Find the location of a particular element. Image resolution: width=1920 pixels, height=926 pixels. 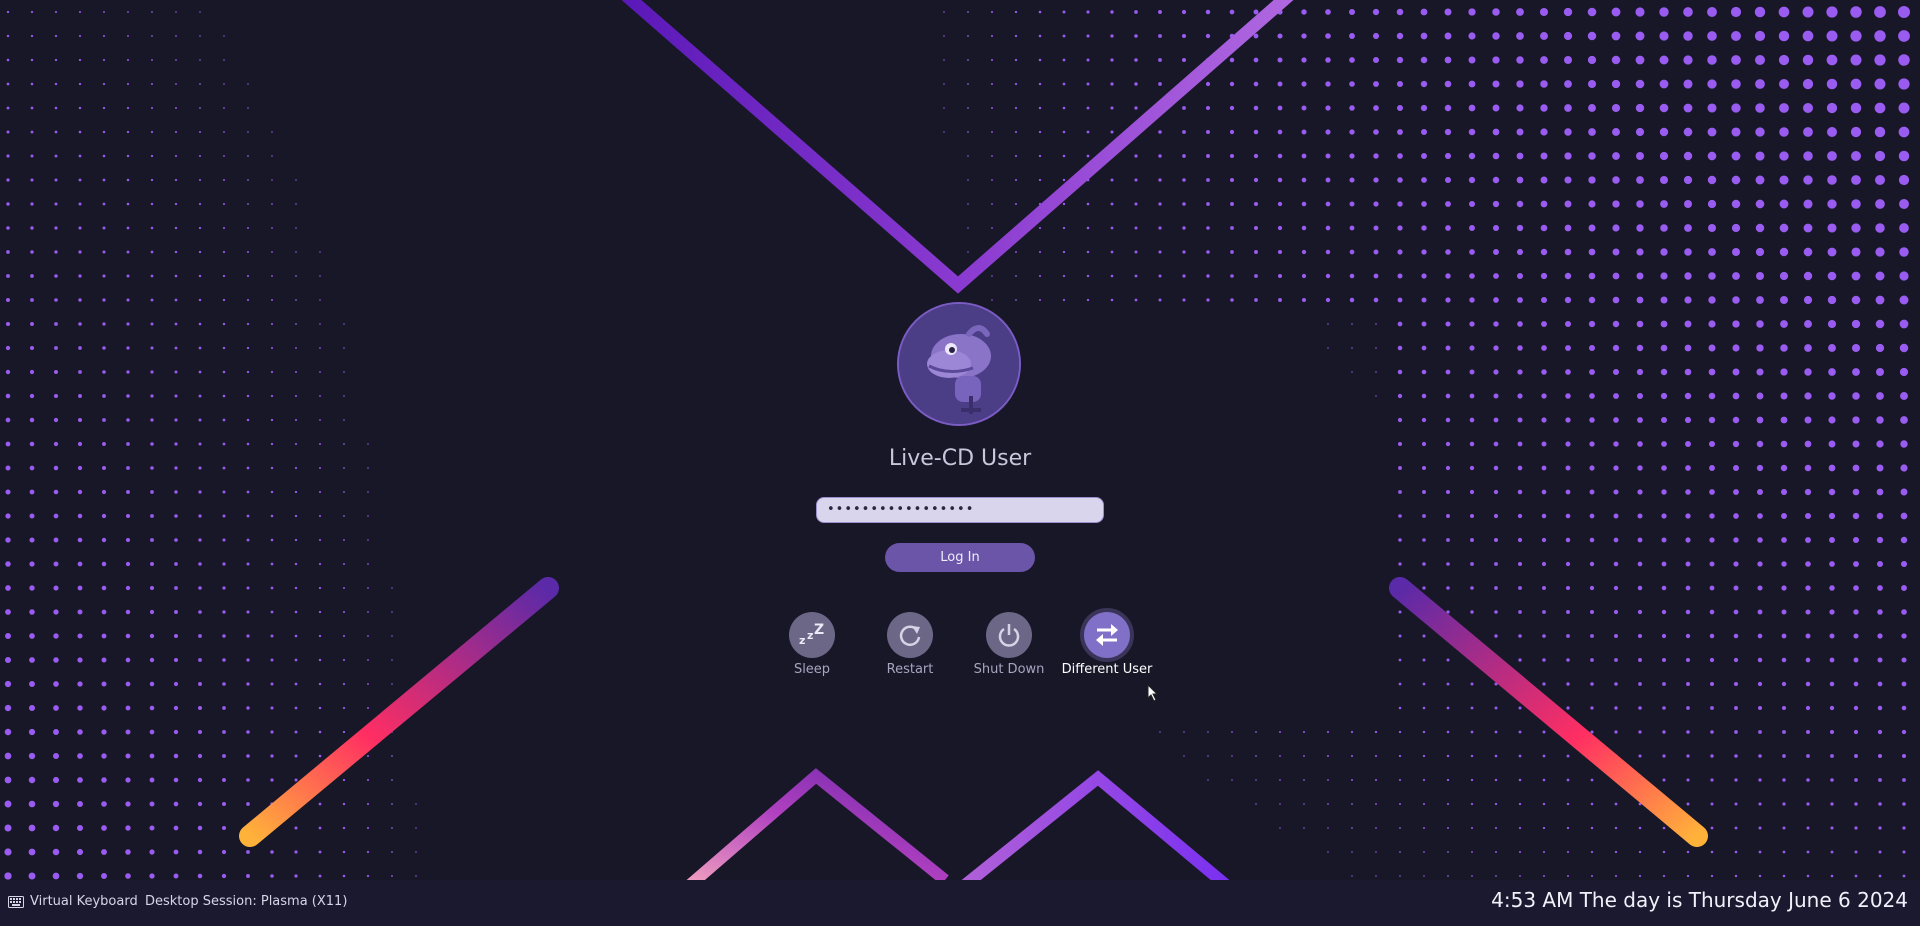

desktop-session-selector: Desktop Session: Plasma (X11) is located at coordinates (246, 901).